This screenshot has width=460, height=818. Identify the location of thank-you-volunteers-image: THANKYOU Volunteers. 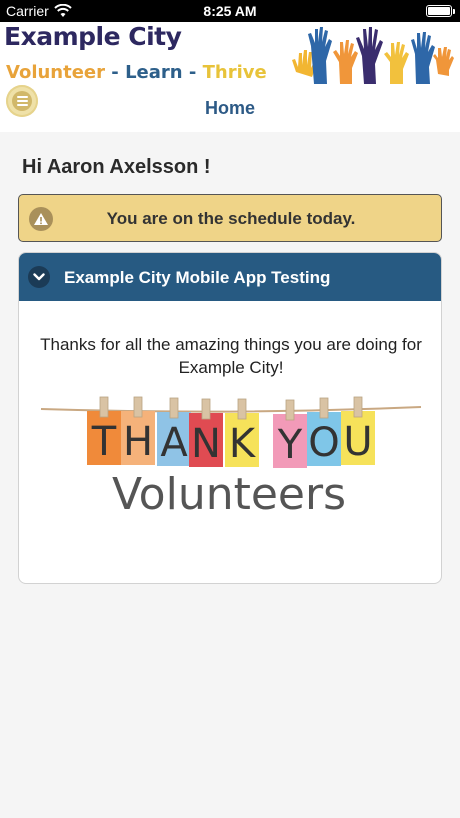
(231, 458).